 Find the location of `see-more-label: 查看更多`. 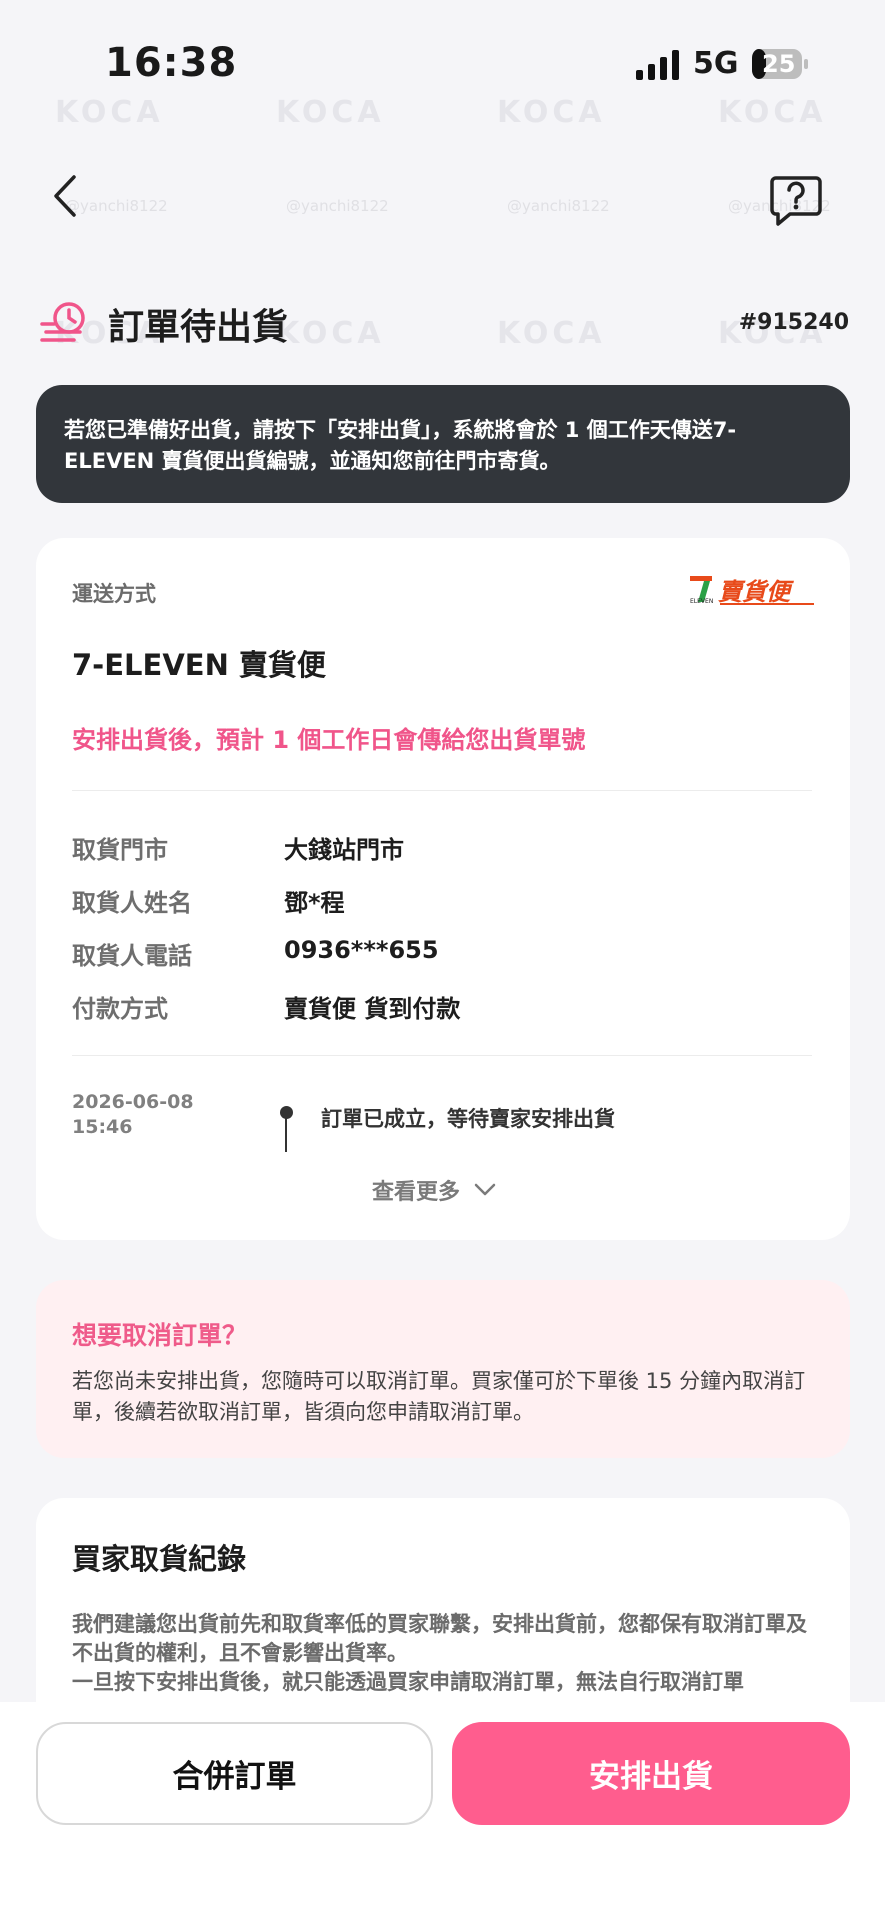

see-more-label: 查看更多 is located at coordinates (416, 1192).